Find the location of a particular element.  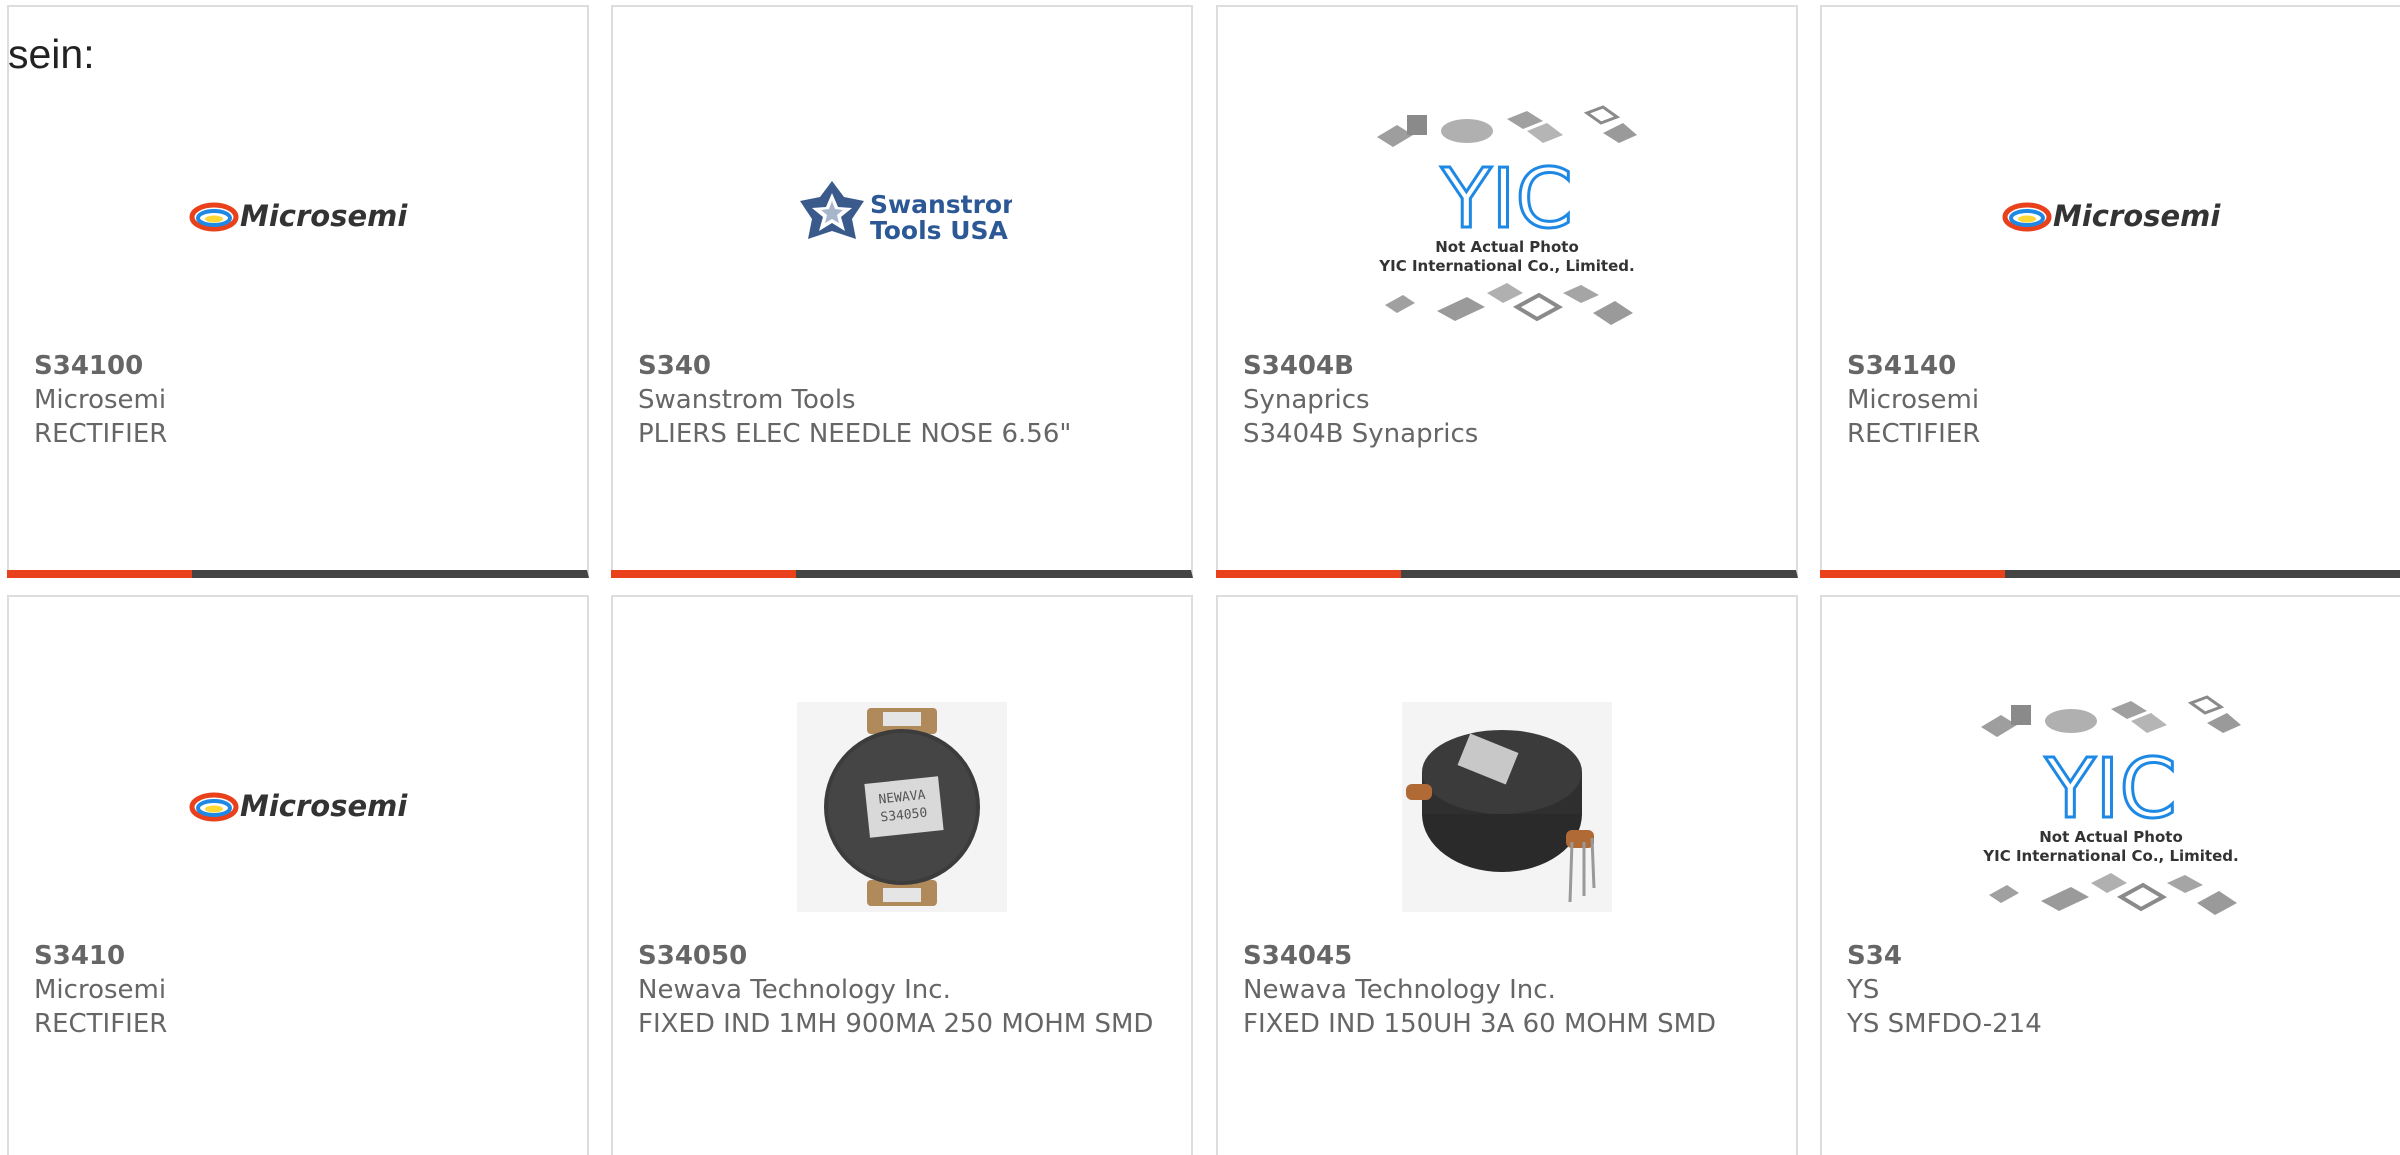

part-number: S3410 is located at coordinates (80, 956).